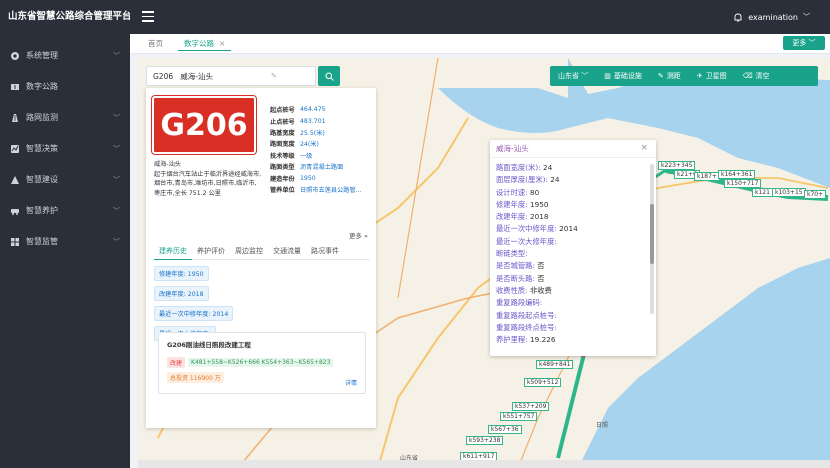 The image size is (830, 468). What do you see at coordinates (707, 176) in the screenshot?
I see `km-label: k187+` at bounding box center [707, 176].